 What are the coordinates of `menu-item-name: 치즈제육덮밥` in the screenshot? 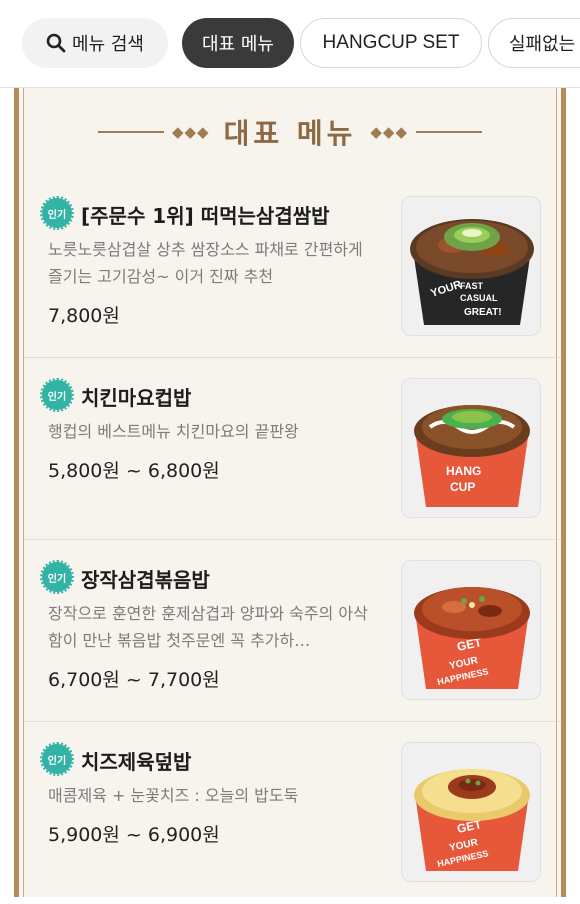 It's located at (136, 762).